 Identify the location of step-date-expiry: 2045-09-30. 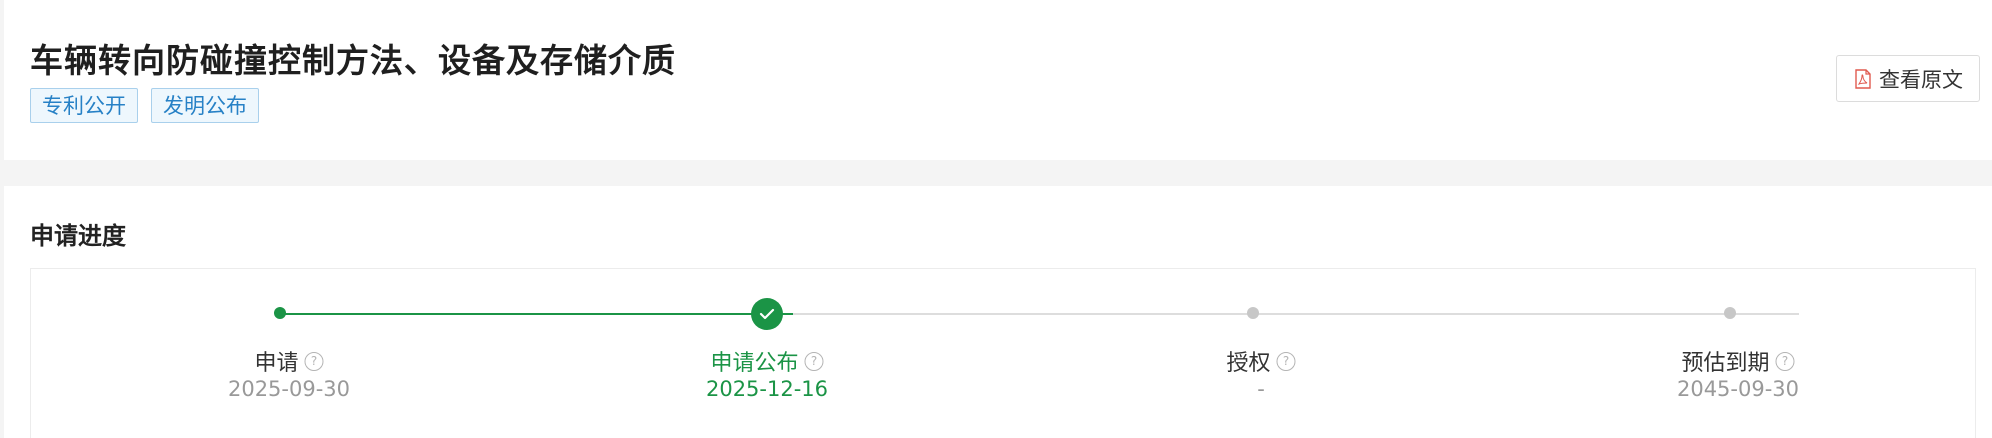
(1738, 389).